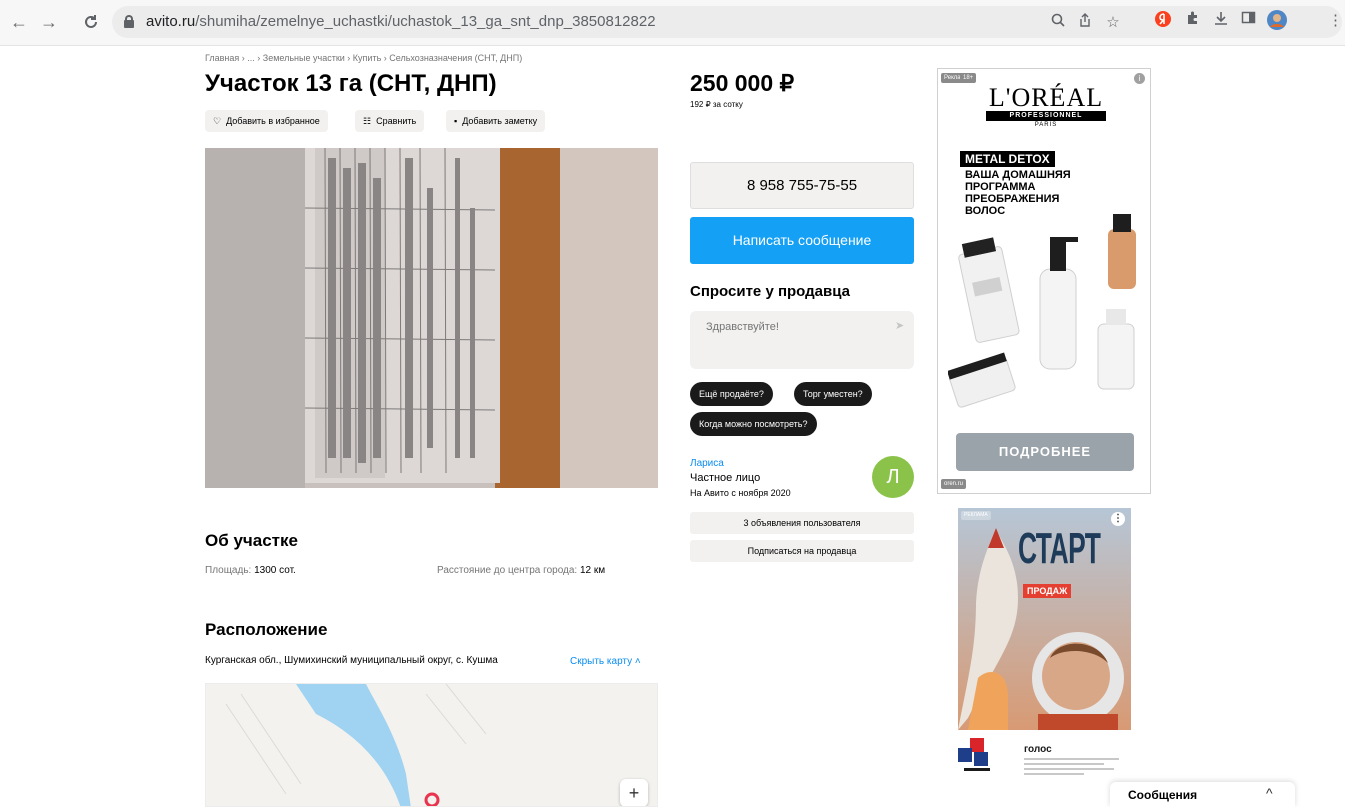 This screenshot has width=1345, height=807. What do you see at coordinates (266, 121) in the screenshot?
I see `add-to-favorites-button: ♡ Добавить в избранное` at bounding box center [266, 121].